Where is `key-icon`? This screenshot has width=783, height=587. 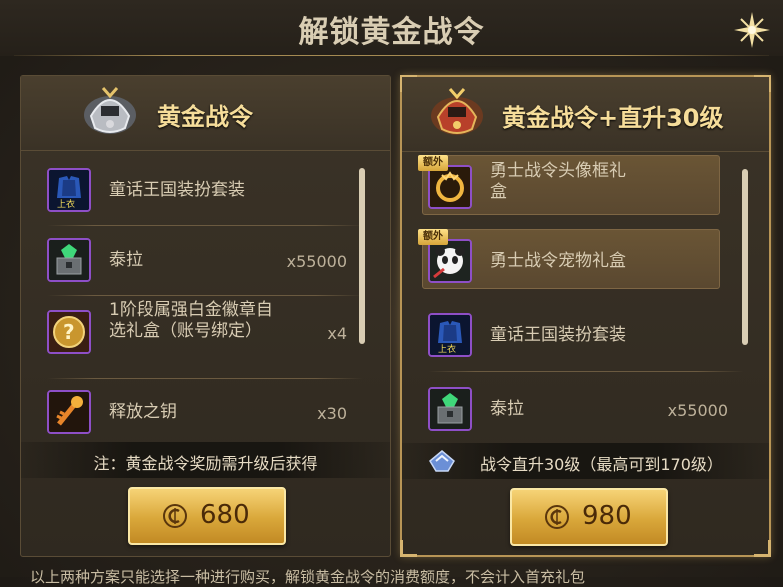 key-icon is located at coordinates (69, 412).